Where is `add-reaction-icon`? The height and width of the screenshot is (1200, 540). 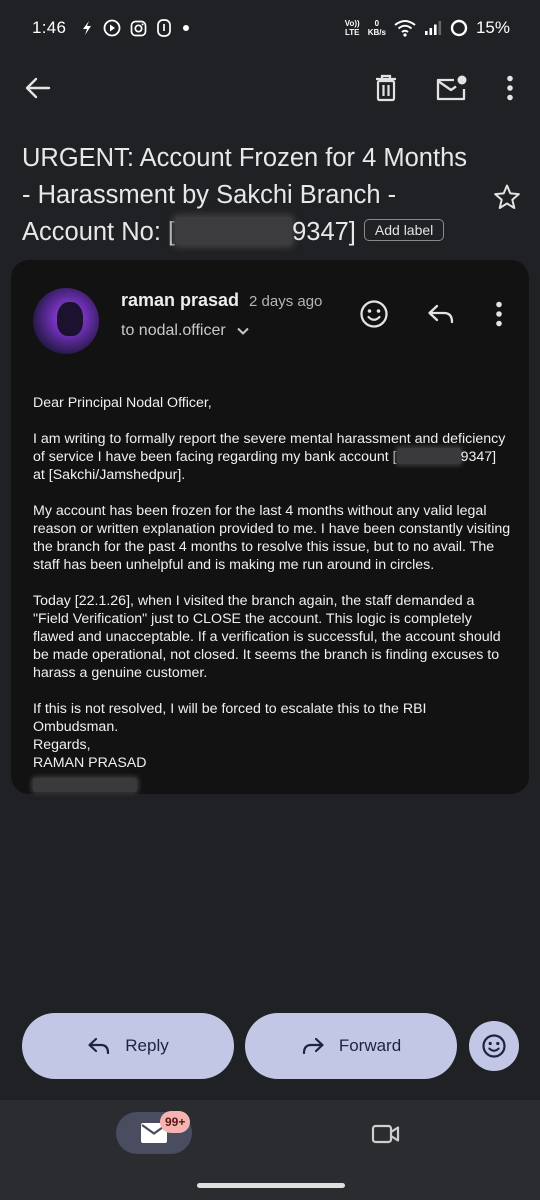 add-reaction-icon is located at coordinates (374, 314).